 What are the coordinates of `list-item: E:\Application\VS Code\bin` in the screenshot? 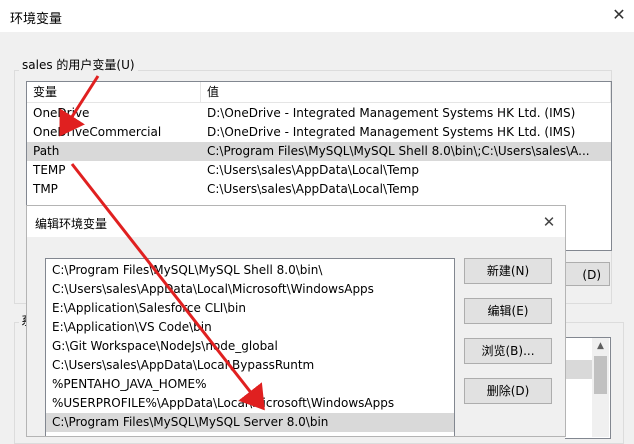 It's located at (250, 327).